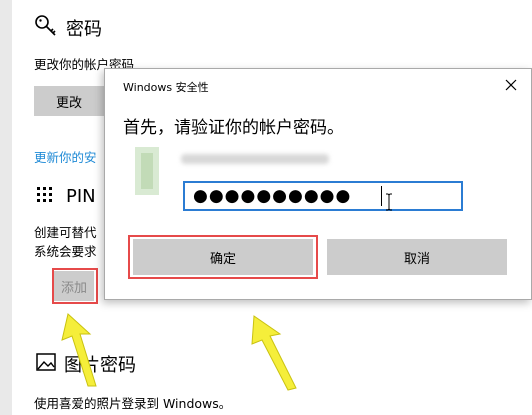 The image size is (532, 415). What do you see at coordinates (46, 28) in the screenshot?
I see `key-icon` at bounding box center [46, 28].